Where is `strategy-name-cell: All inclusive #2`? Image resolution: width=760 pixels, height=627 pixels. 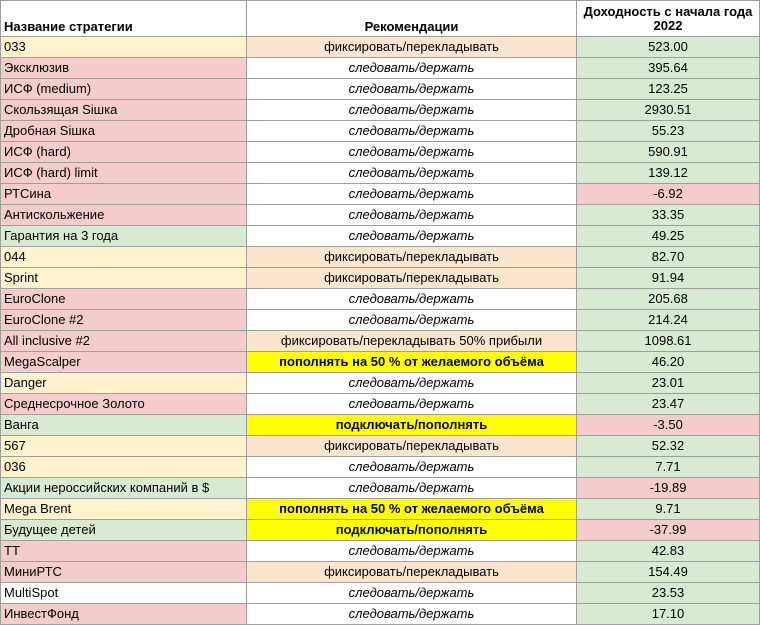
strategy-name-cell: All inclusive #2 is located at coordinates (123, 341).